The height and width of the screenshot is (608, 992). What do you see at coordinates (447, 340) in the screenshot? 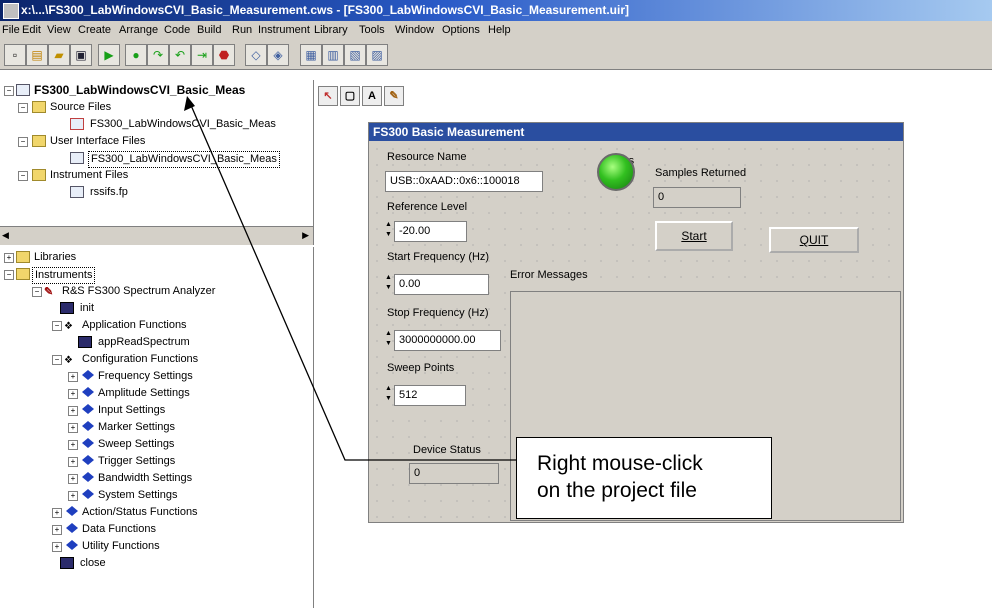
I see `stop-frequency-input: 3000000000.00` at bounding box center [447, 340].